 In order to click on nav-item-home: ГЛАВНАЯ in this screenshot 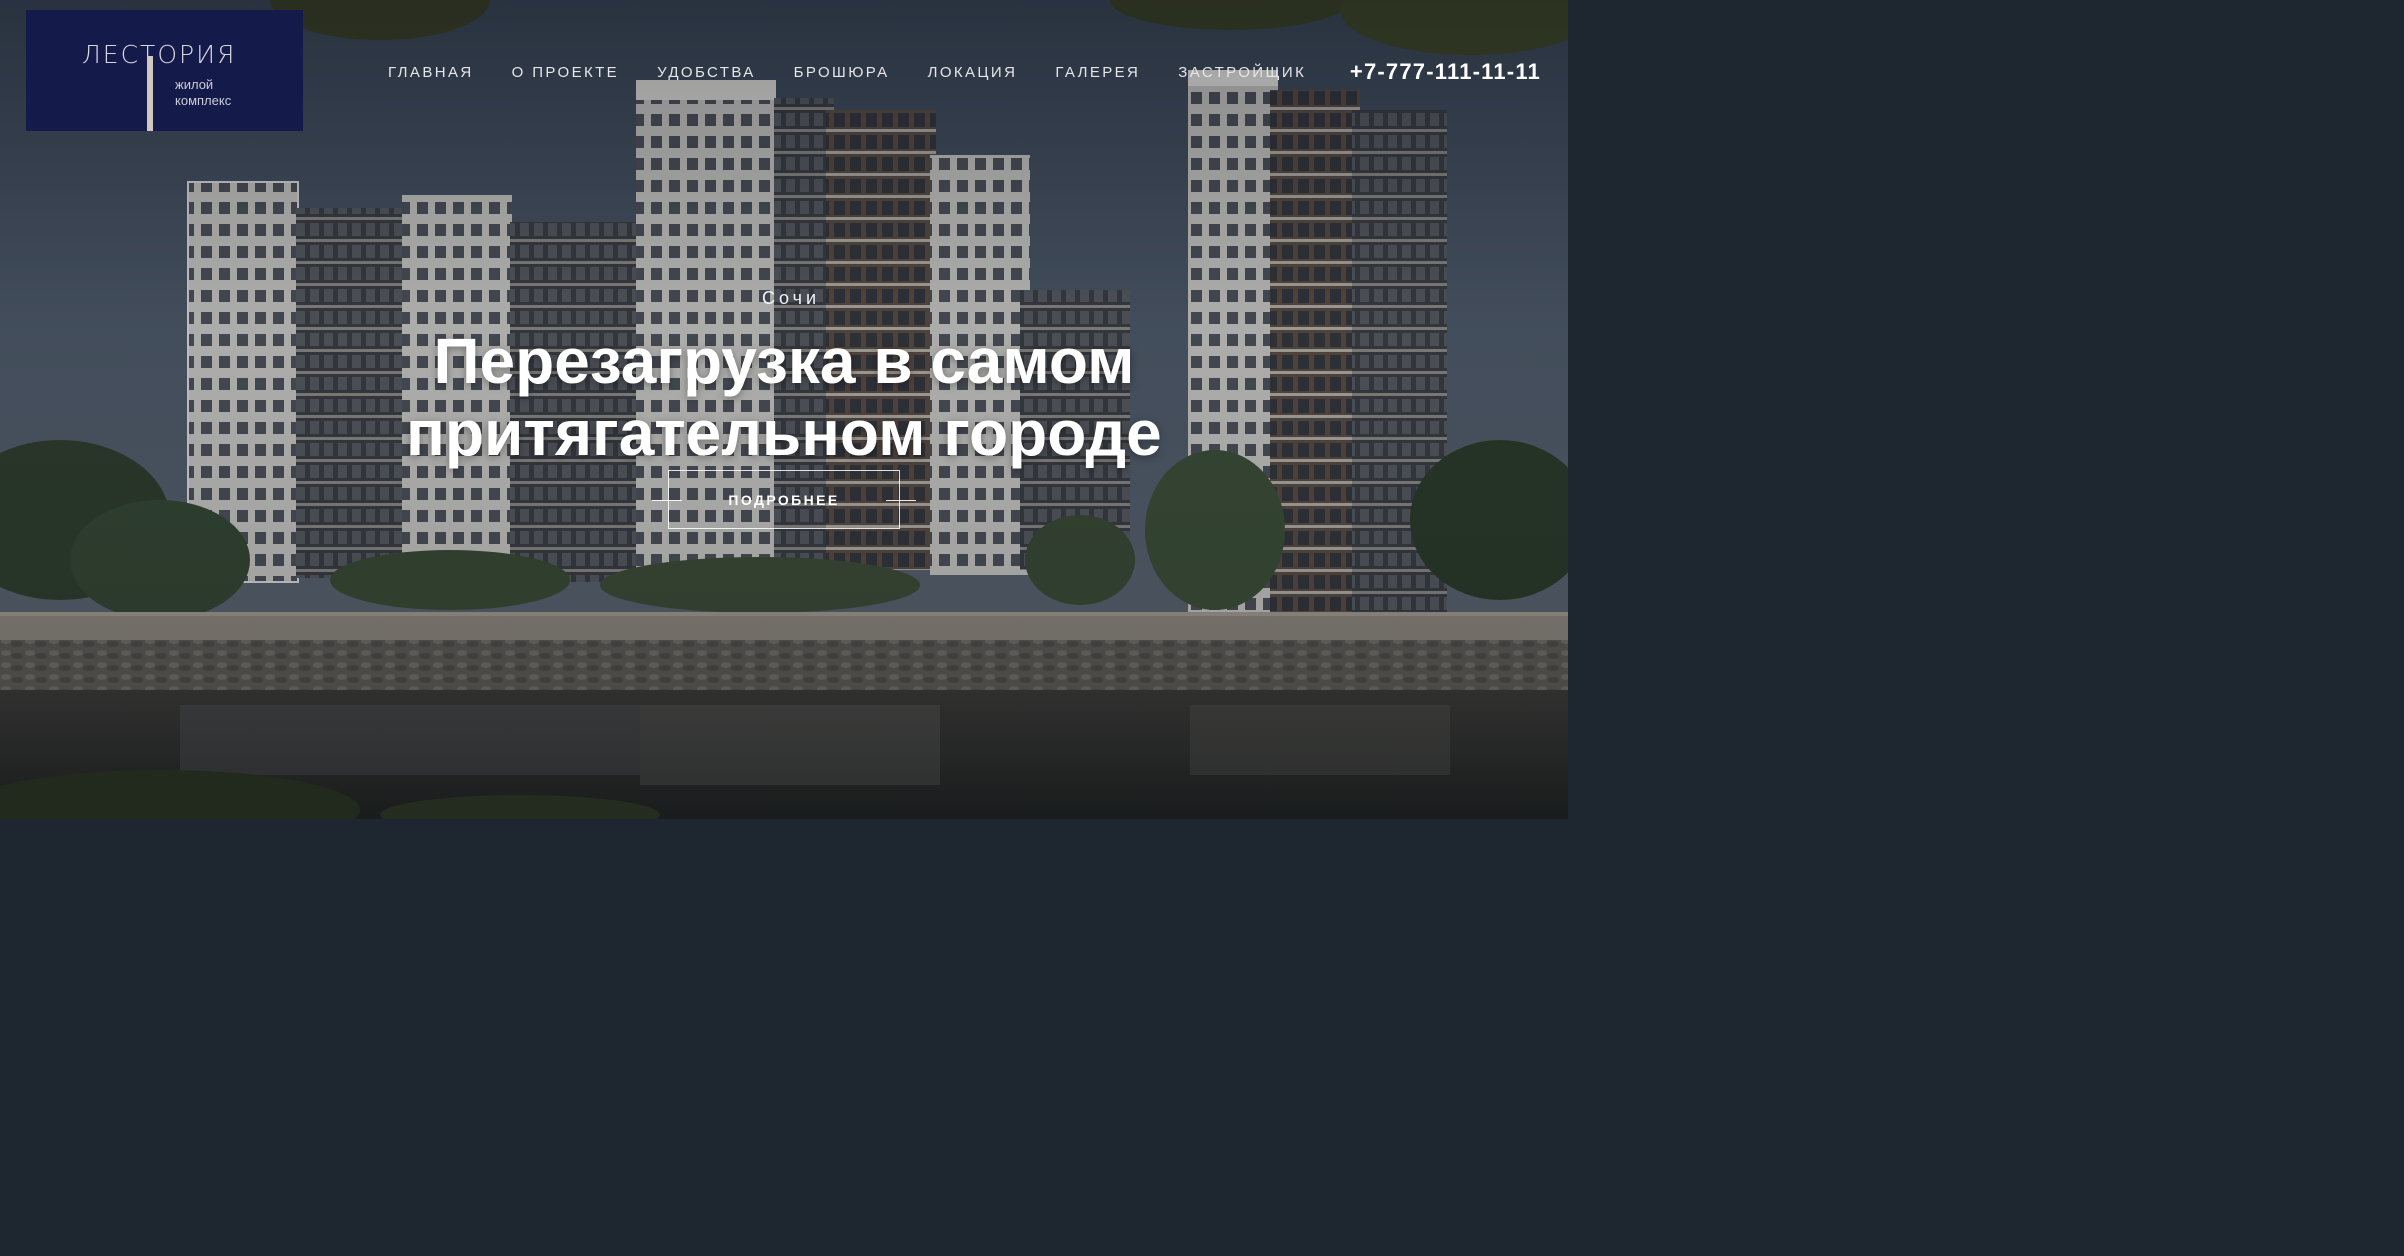, I will do `click(431, 72)`.